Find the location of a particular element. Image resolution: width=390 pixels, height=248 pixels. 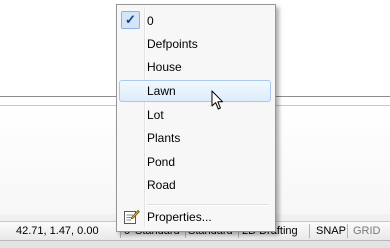

menu-item-label: Road is located at coordinates (161, 185).